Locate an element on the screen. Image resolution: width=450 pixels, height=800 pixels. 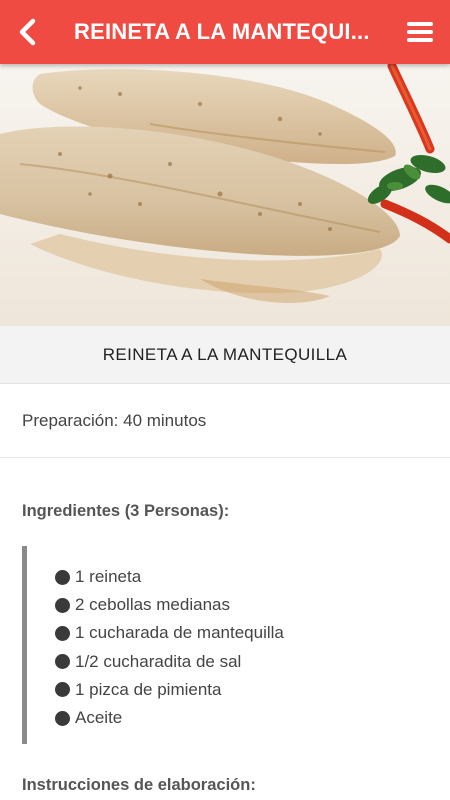
recipe-title: REINETA A LA MANTEQUILLA is located at coordinates (225, 354).